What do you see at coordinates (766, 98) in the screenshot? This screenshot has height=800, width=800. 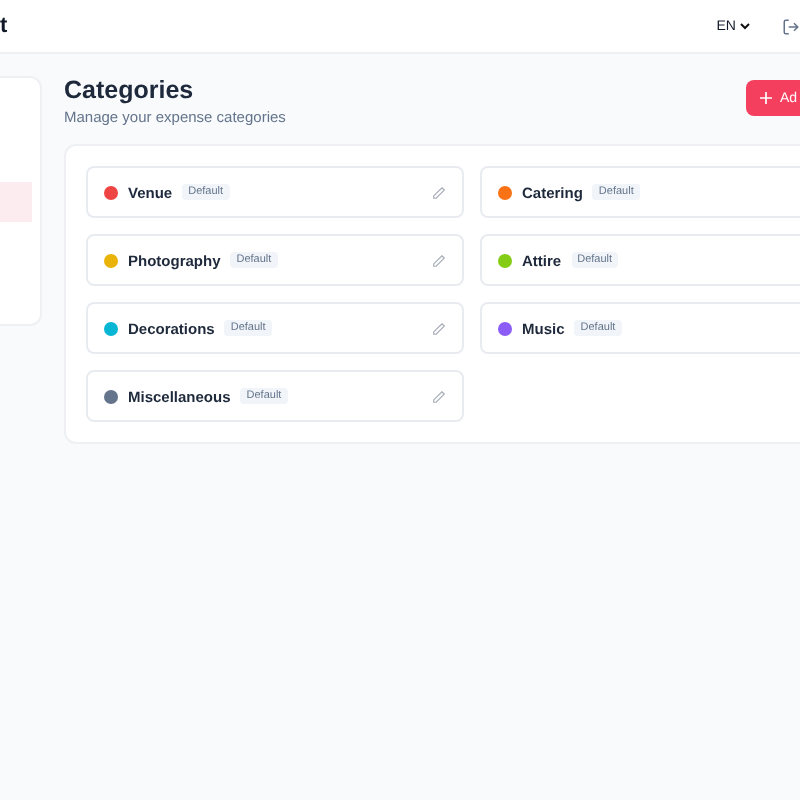 I see `plus-icon` at bounding box center [766, 98].